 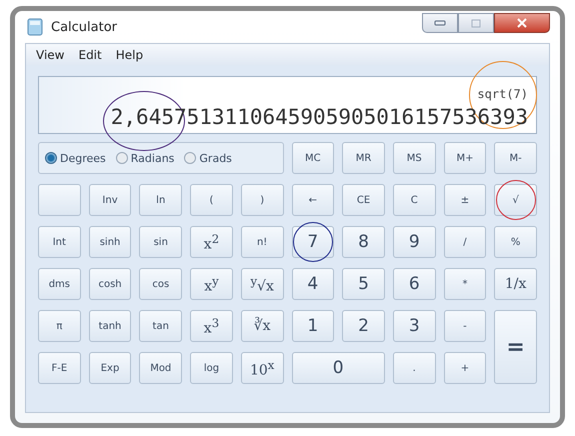 I want to click on calculator-key: dms, so click(x=59, y=284).